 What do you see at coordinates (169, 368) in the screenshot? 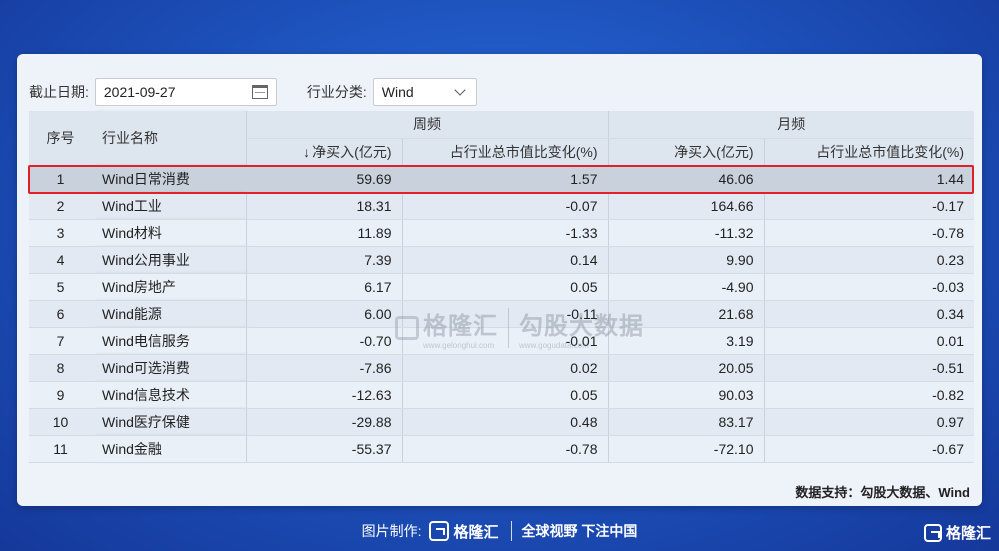
I see `cell-industry-name: Wind可选消费` at bounding box center [169, 368].